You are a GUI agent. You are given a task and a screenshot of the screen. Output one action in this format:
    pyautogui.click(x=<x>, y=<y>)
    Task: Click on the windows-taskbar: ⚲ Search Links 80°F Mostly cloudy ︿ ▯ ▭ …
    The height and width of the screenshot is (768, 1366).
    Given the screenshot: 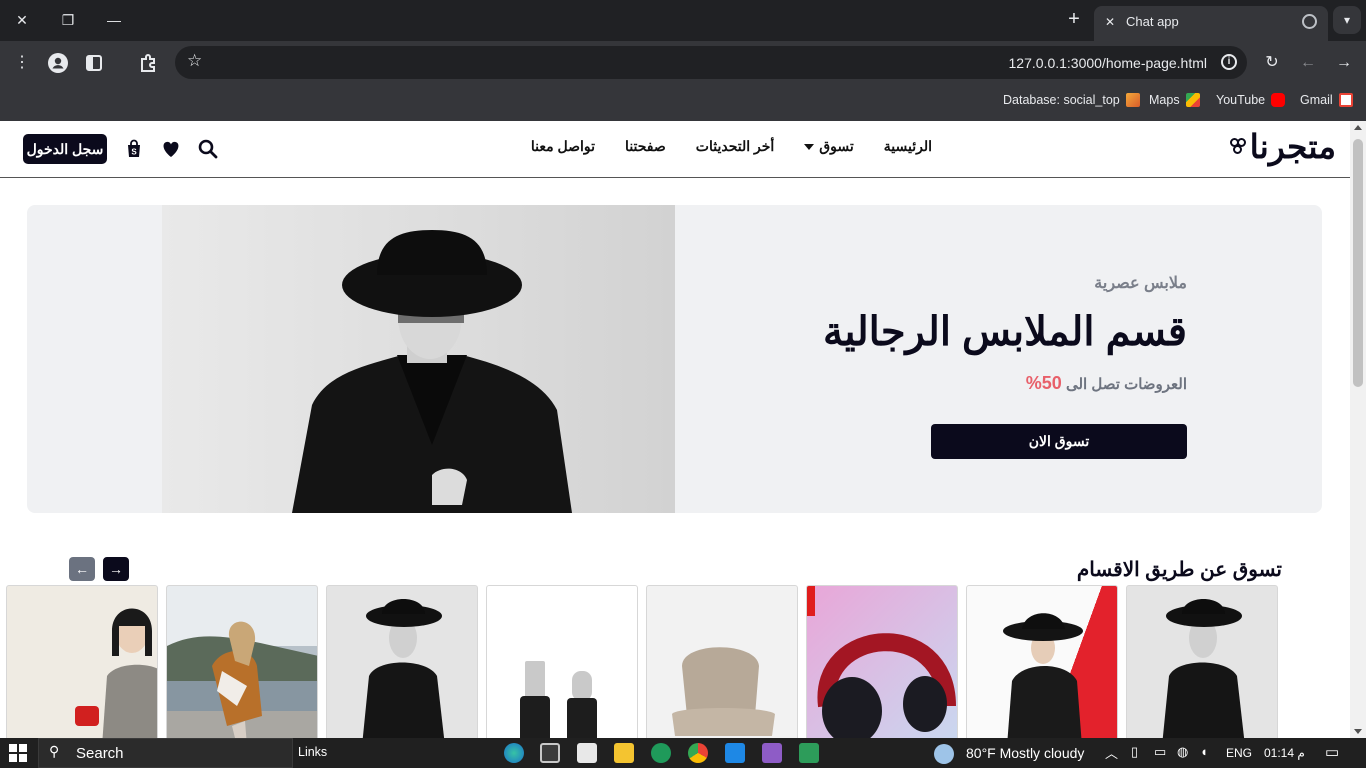 What is the action you would take?
    pyautogui.click(x=683, y=753)
    